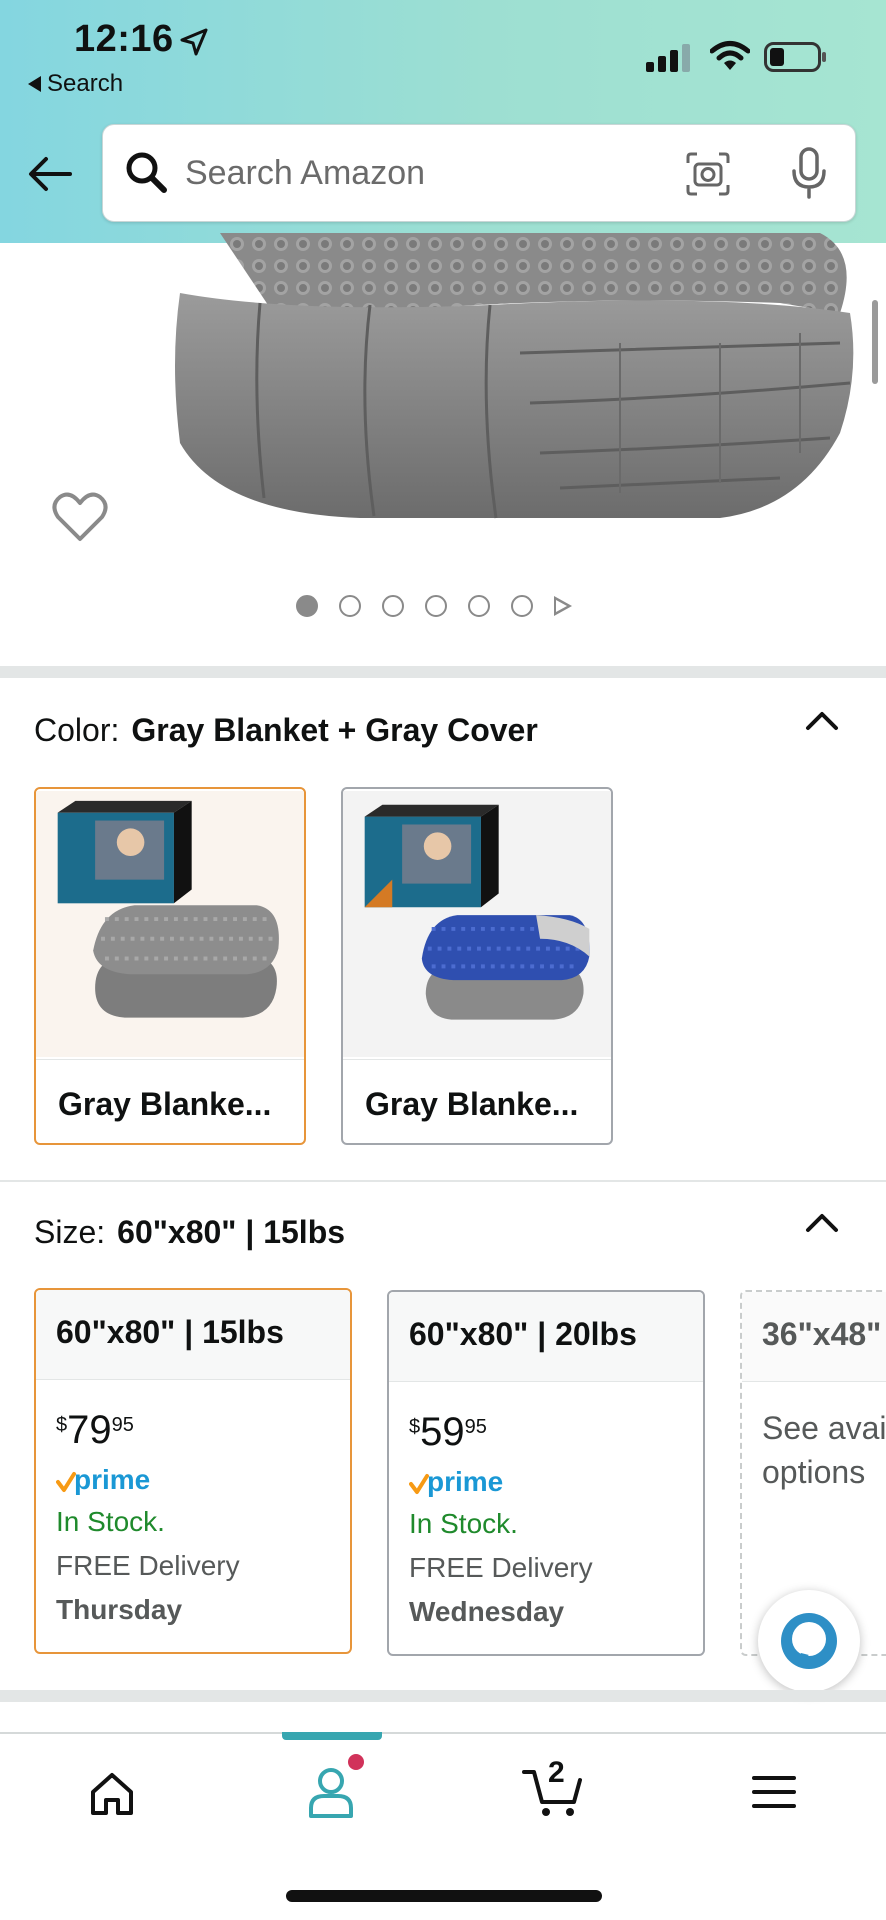 The image size is (886, 1920). Describe the element at coordinates (70, 1232) in the screenshot. I see `size-label-text: Size:` at that location.